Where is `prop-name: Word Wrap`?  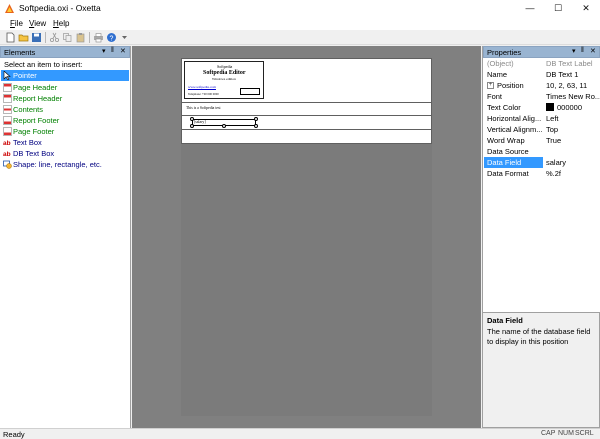 prop-name: Word Wrap is located at coordinates (506, 140).